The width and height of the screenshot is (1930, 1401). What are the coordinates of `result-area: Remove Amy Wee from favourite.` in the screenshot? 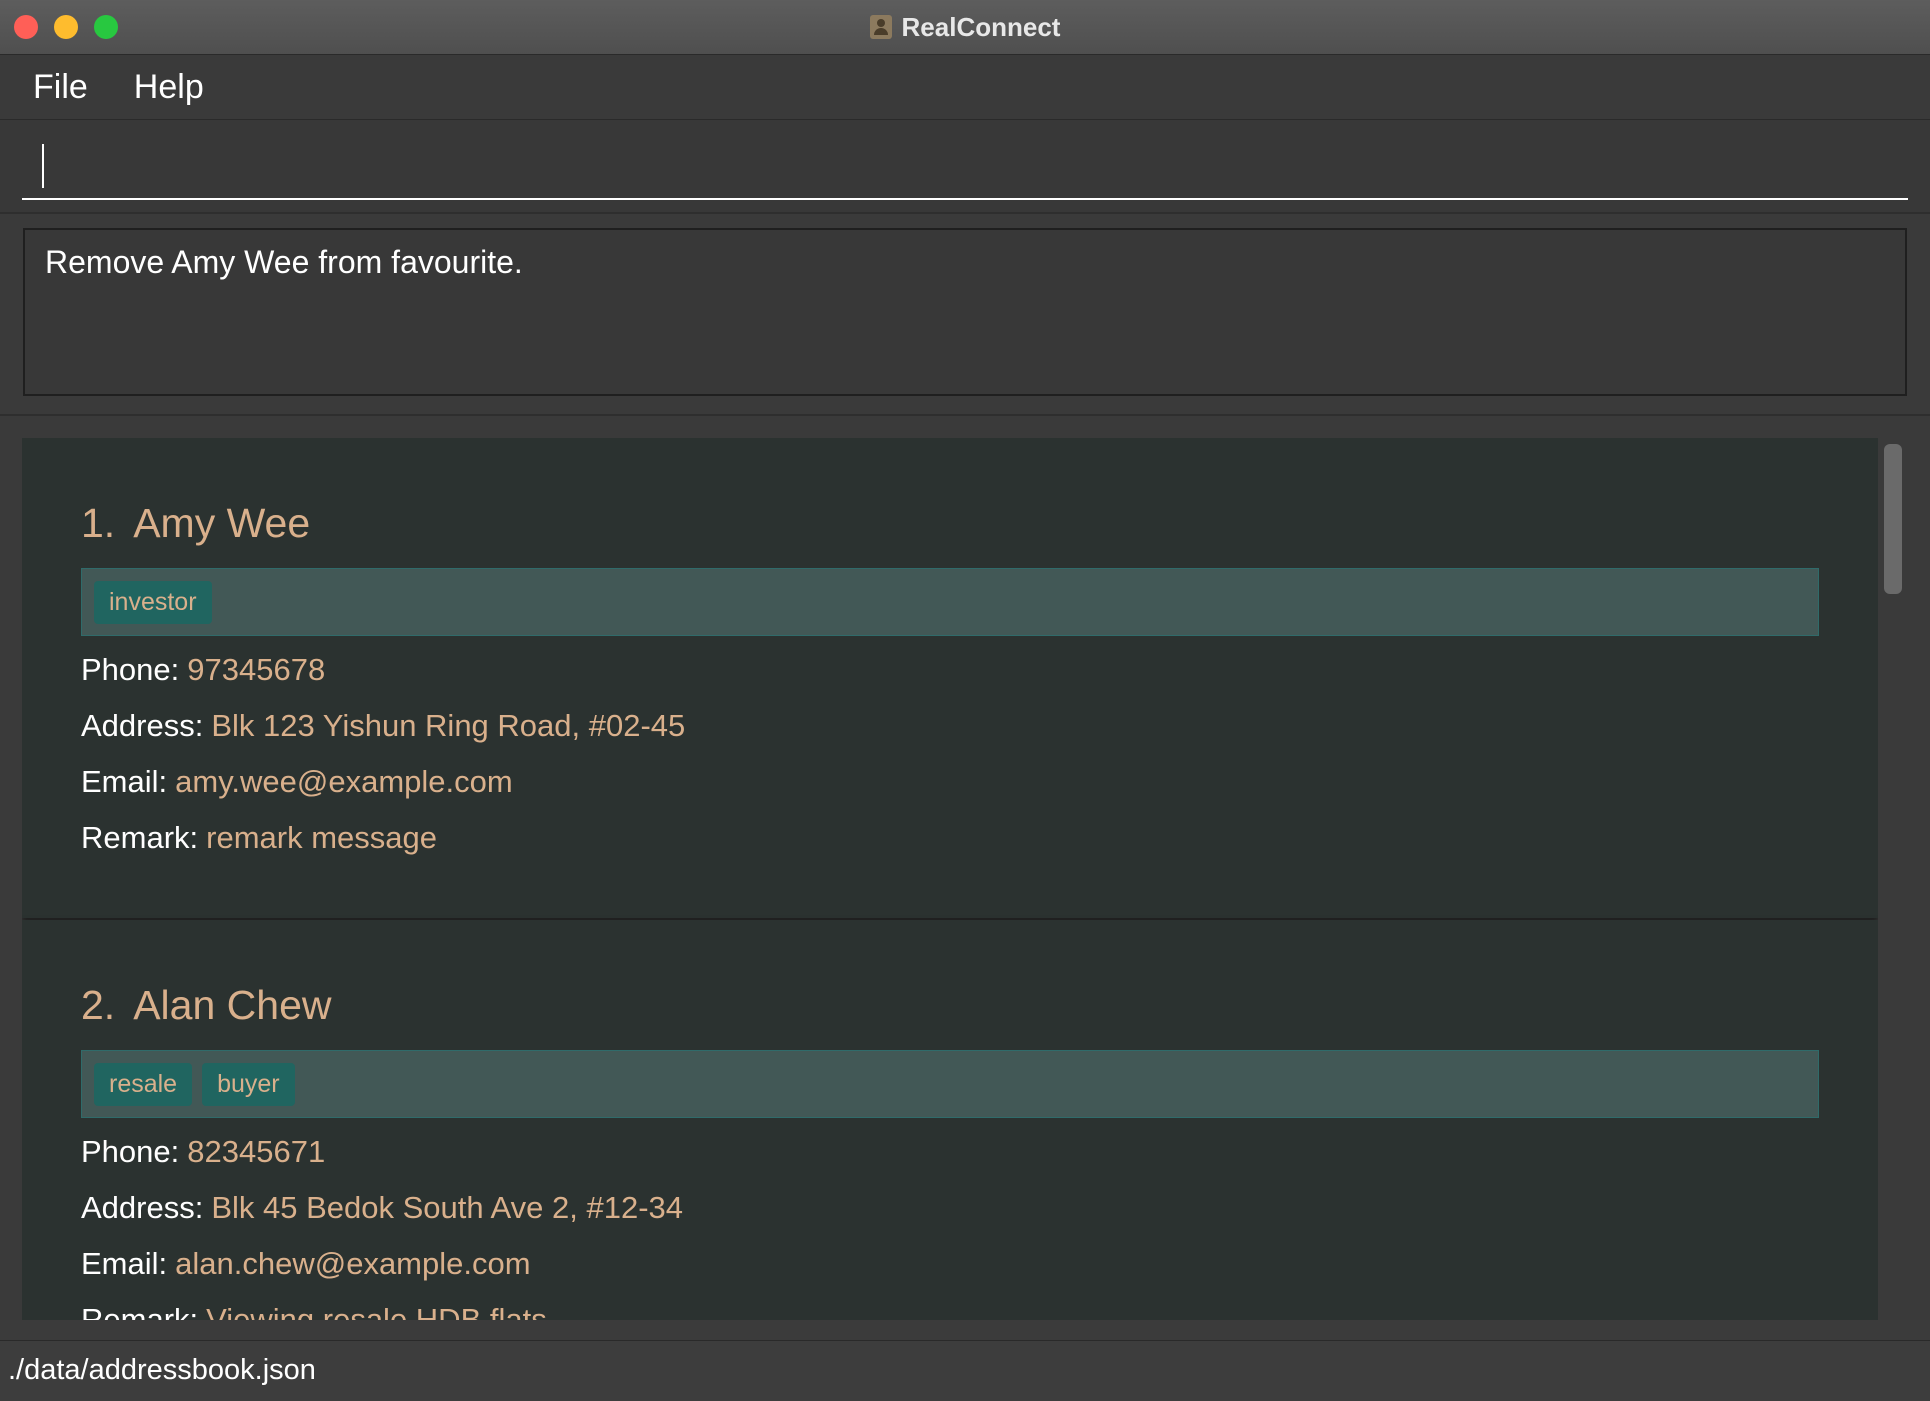 It's located at (965, 315).